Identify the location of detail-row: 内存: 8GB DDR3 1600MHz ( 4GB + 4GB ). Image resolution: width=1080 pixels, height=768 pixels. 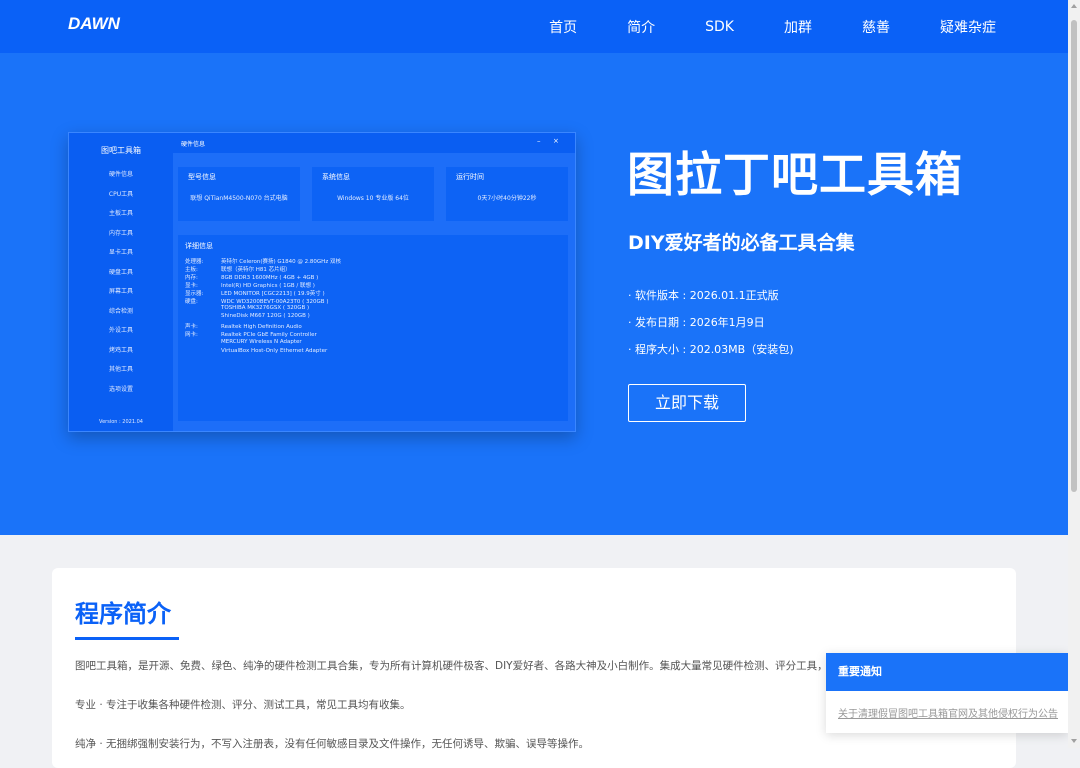
(252, 278).